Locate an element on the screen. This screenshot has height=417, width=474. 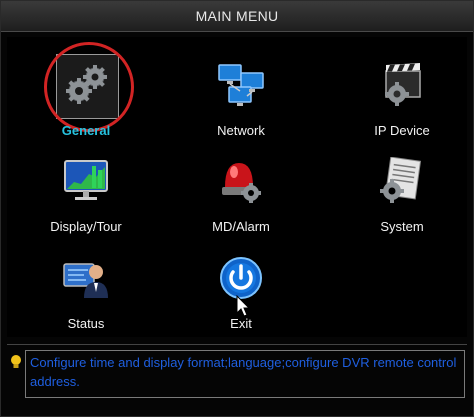
clapperboard-gear-icon is located at coordinates (403, 84).